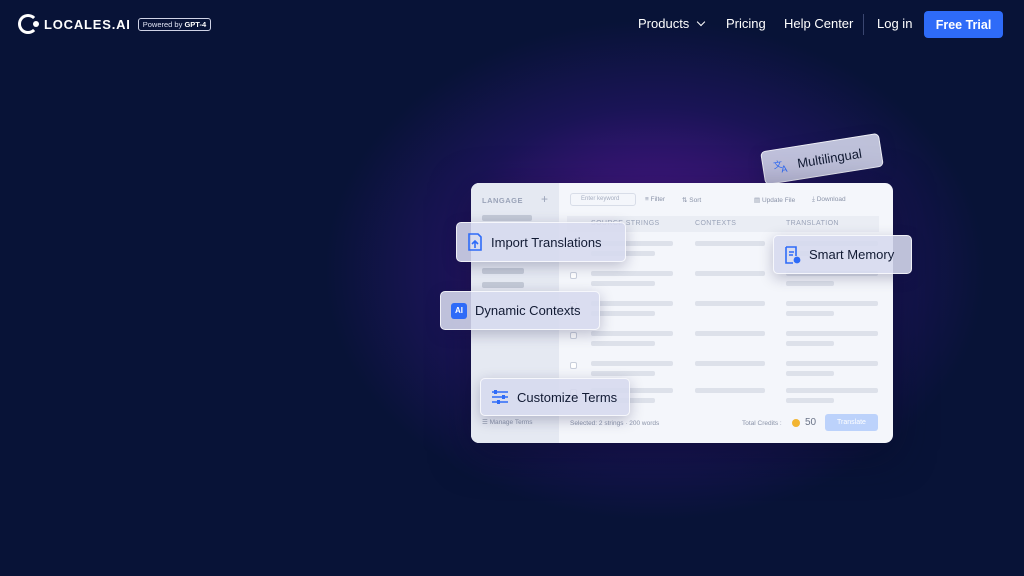  I want to click on translate-icon: 文 A, so click(781, 165).